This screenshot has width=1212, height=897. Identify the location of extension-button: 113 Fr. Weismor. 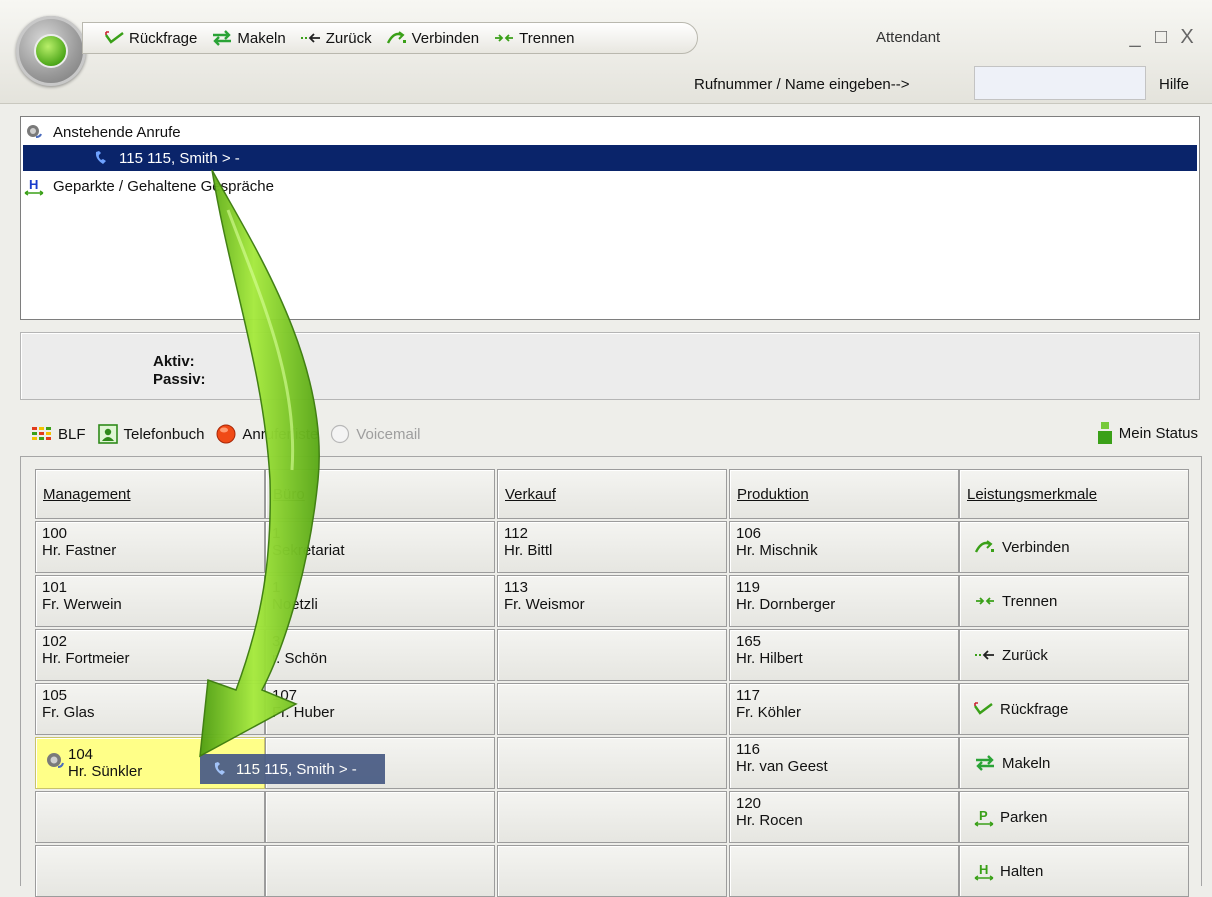
(612, 601).